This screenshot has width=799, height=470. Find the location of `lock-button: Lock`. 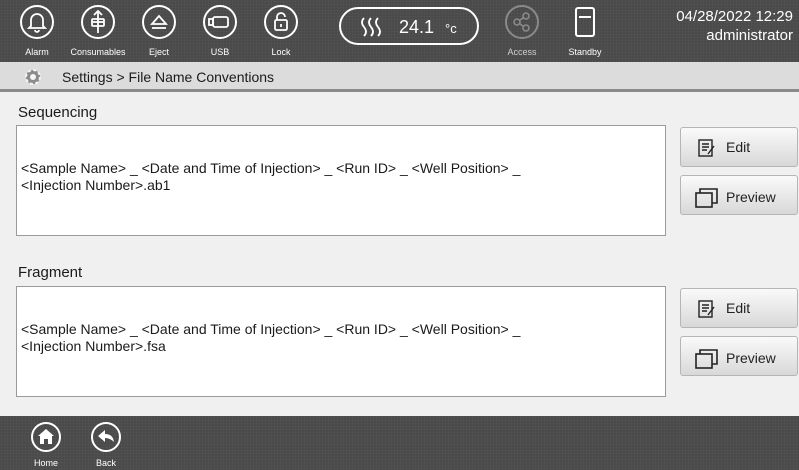

lock-button: Lock is located at coordinates (281, 31).